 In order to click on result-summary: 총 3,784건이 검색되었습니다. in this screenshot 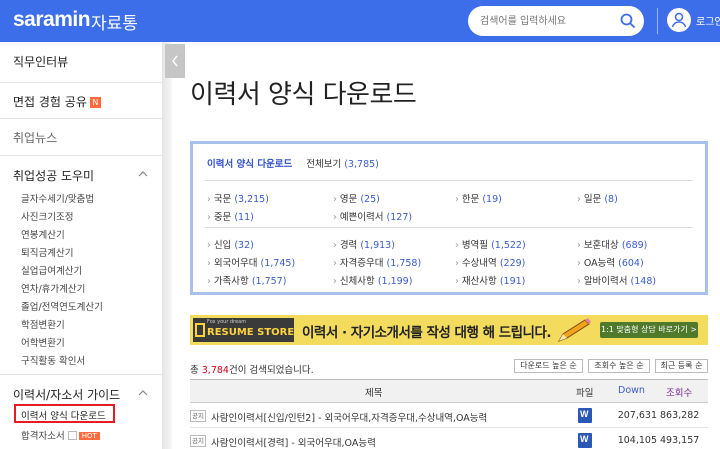, I will do `click(252, 370)`.